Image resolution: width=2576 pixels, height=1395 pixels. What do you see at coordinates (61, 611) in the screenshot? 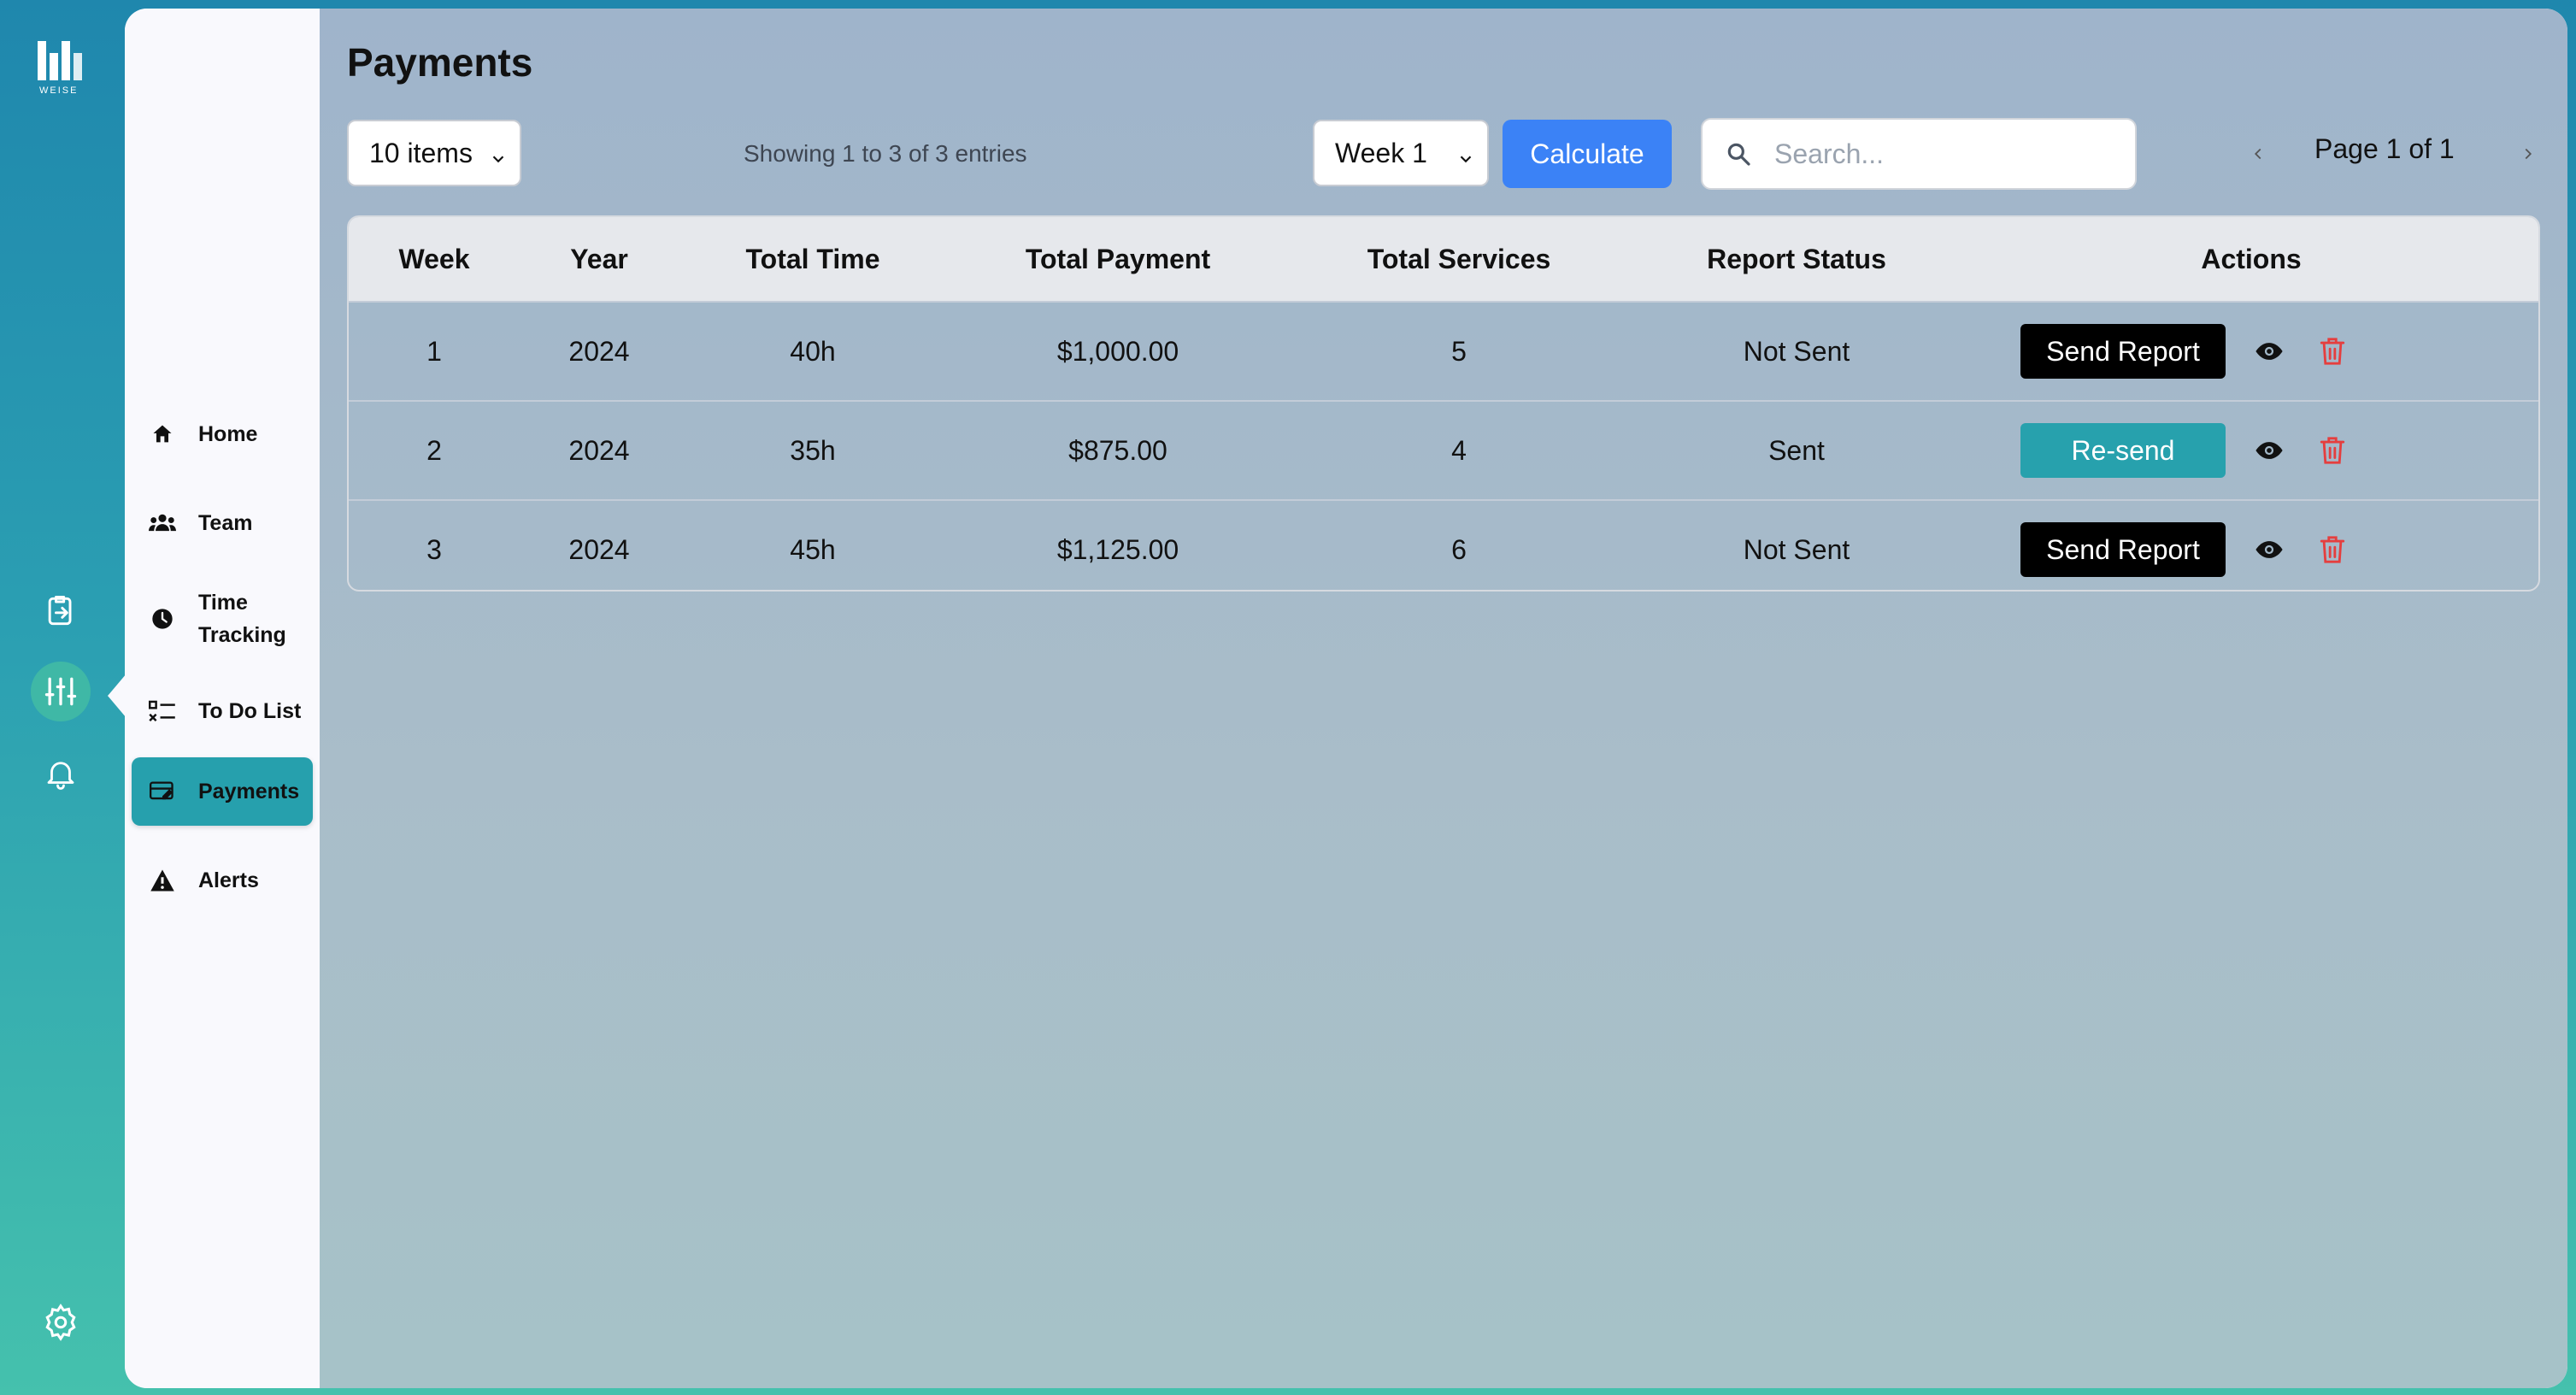
I see `clipboard-share-icon` at bounding box center [61, 611].